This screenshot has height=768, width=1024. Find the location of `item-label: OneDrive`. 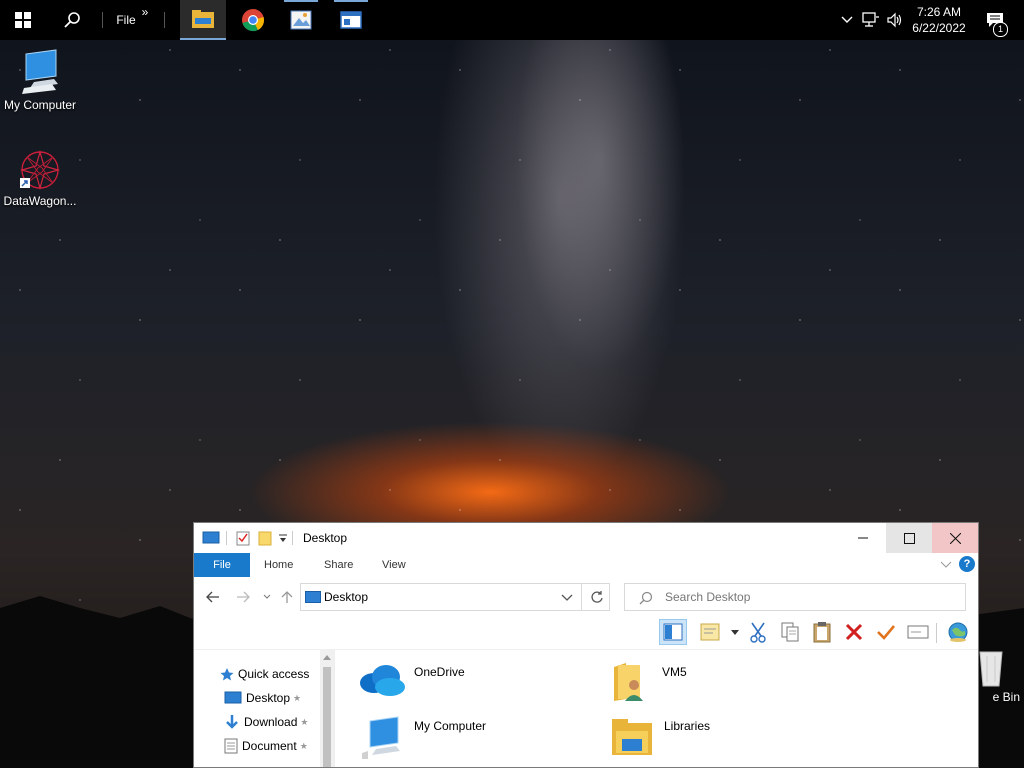

item-label: OneDrive is located at coordinates (439, 672).